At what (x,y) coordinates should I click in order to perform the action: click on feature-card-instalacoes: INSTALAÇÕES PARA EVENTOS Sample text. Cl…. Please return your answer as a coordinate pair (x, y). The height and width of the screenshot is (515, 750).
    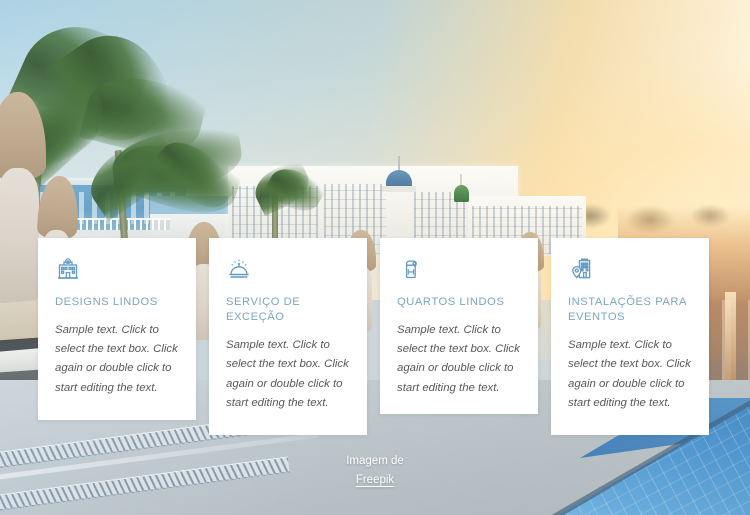
    Looking at the image, I should click on (630, 336).